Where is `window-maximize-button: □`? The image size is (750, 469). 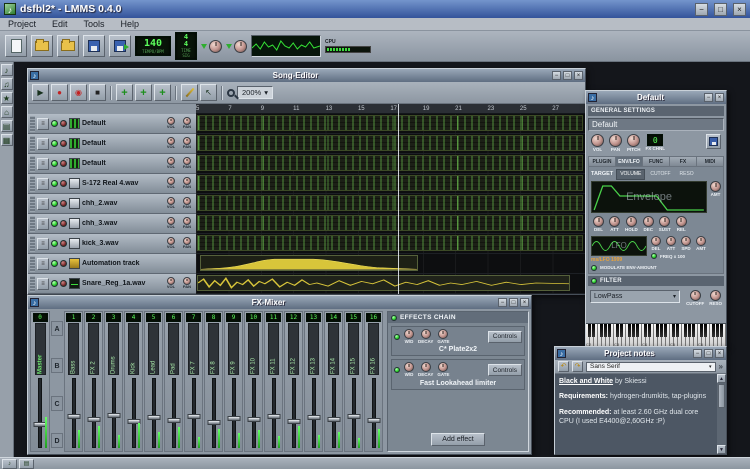
window-maximize-button: □ is located at coordinates (708, 353).